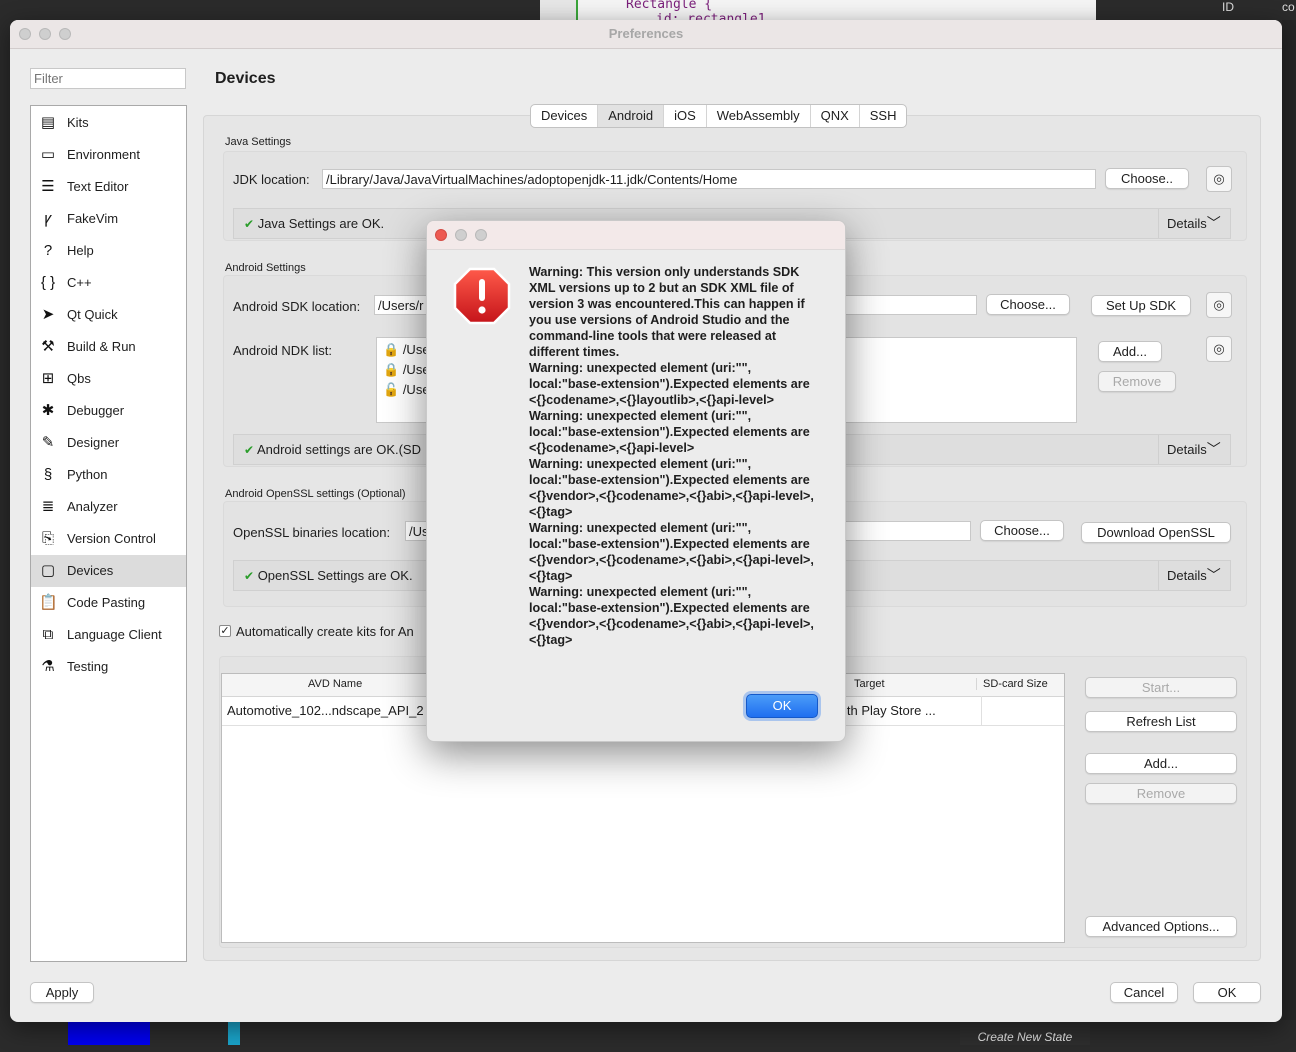  Describe the element at coordinates (482, 296) in the screenshot. I see `error-icon` at that location.